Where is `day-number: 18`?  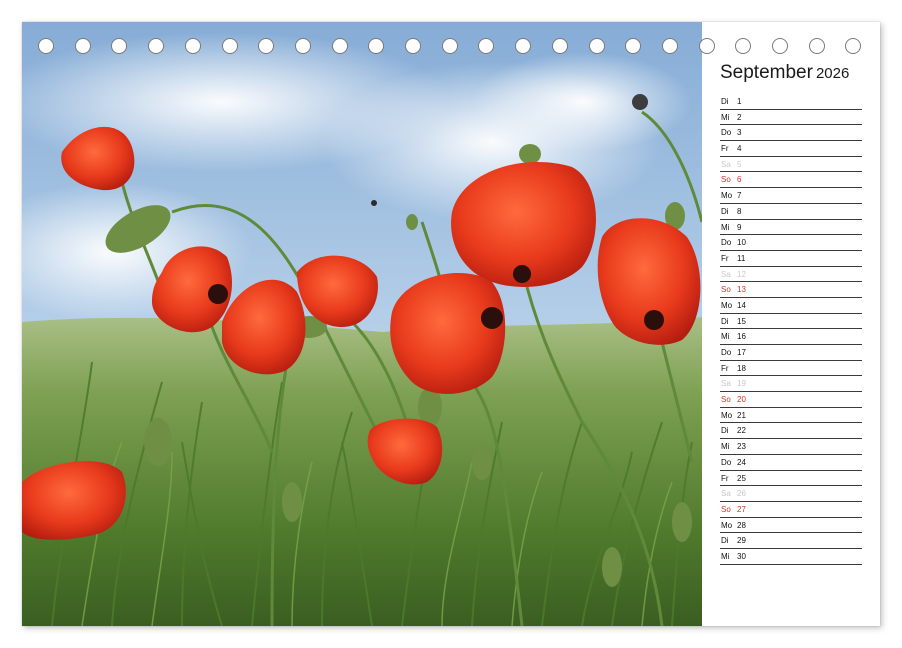
day-number: 18 is located at coordinates (741, 368).